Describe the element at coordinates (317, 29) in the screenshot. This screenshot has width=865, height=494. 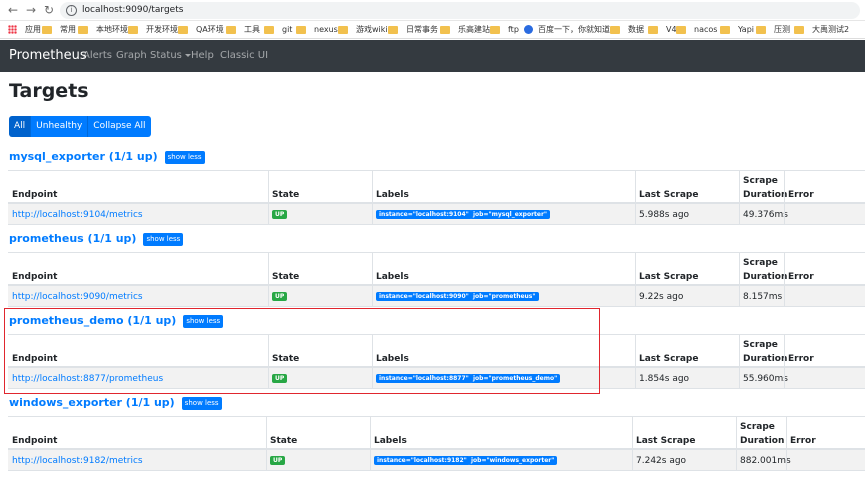
I see `bookmark-item: nexus` at that location.